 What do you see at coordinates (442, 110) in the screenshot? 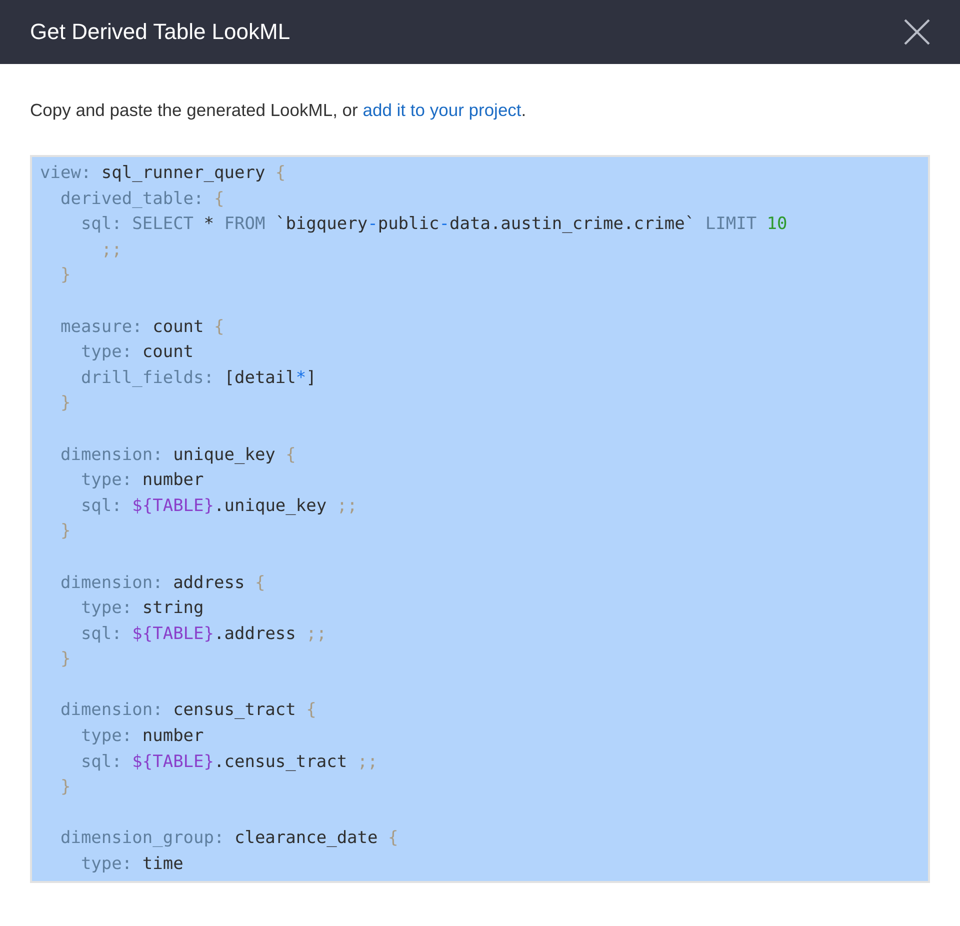
I see `add-to-project-link: add it to your project` at bounding box center [442, 110].